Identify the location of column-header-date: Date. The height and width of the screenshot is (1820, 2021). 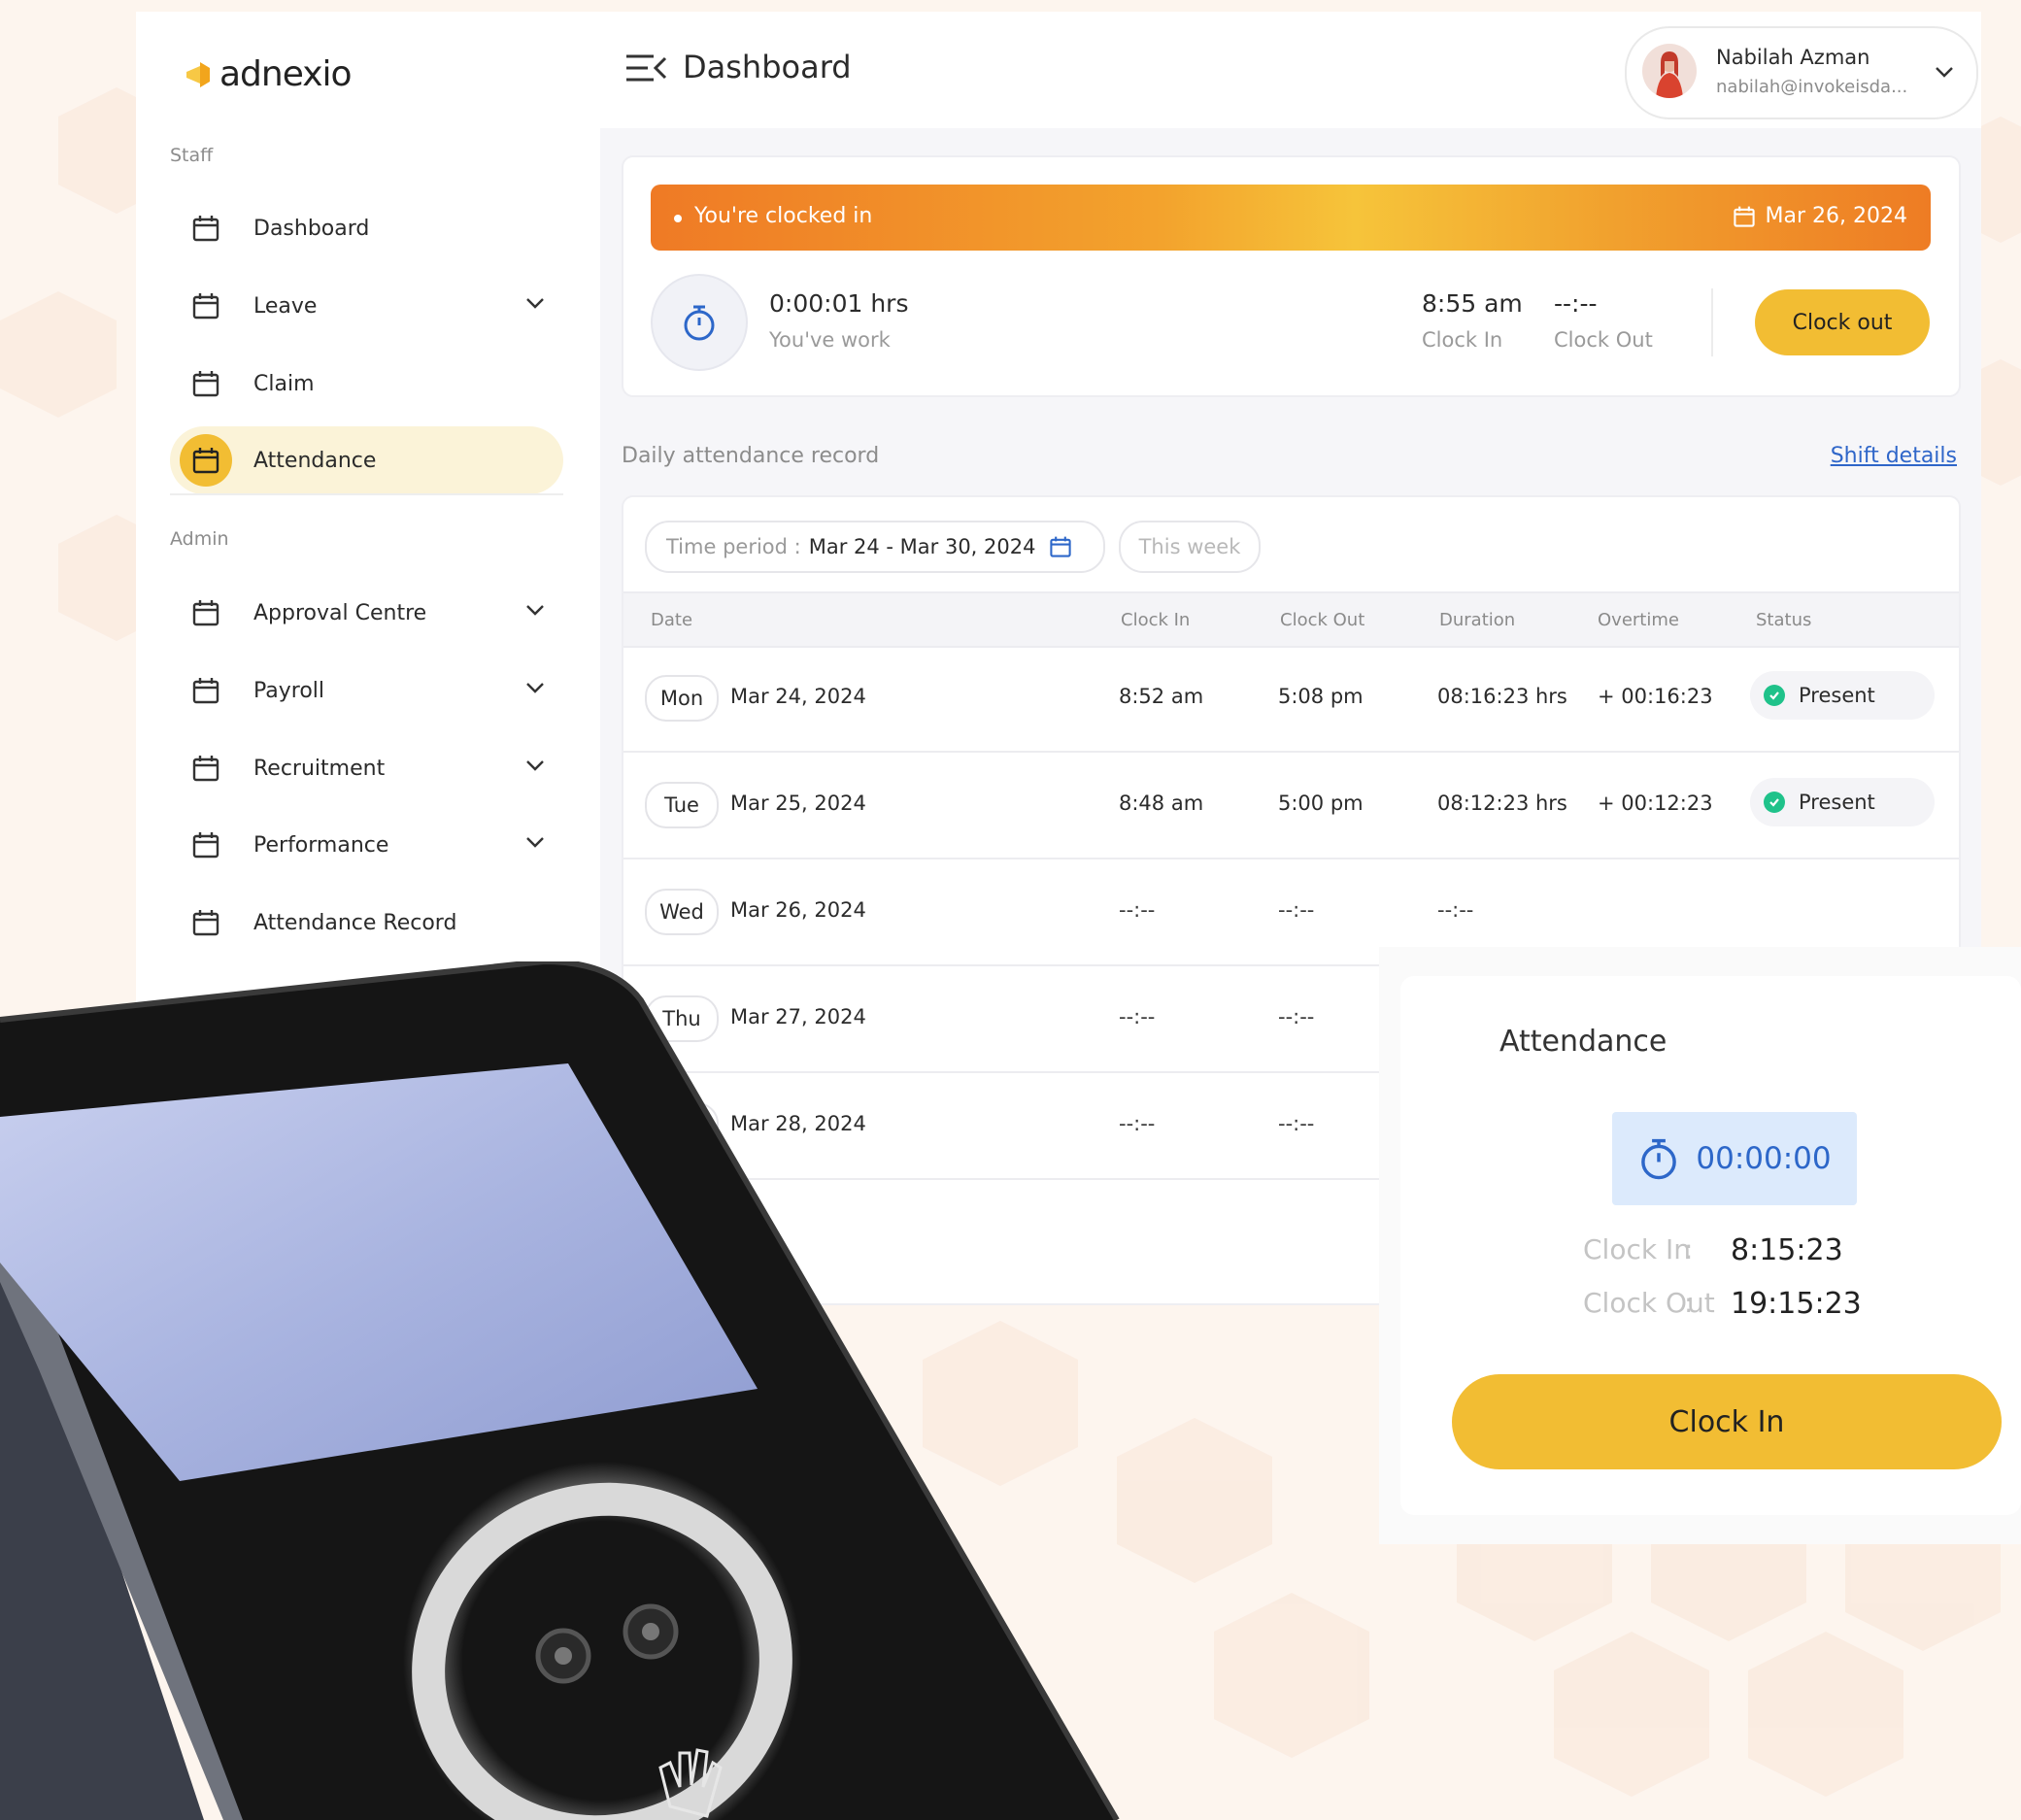
(672, 620).